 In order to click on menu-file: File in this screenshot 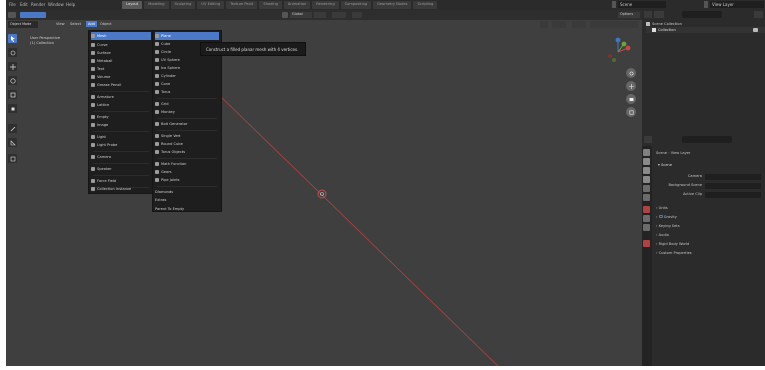, I will do `click(12, 4)`.